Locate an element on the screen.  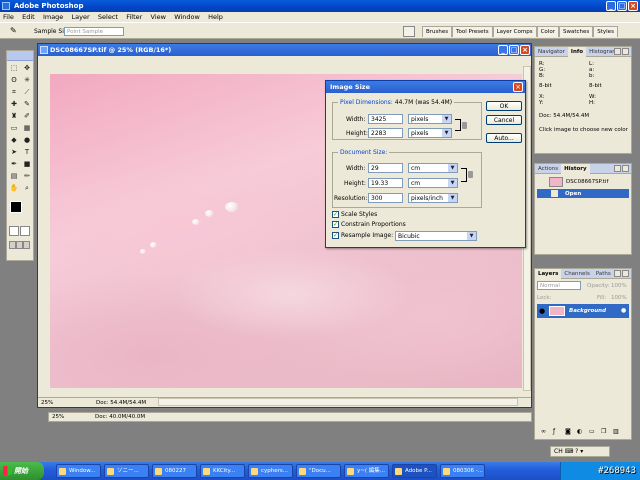
blur-tool-icon: ◆ is located at coordinates (14, 140).